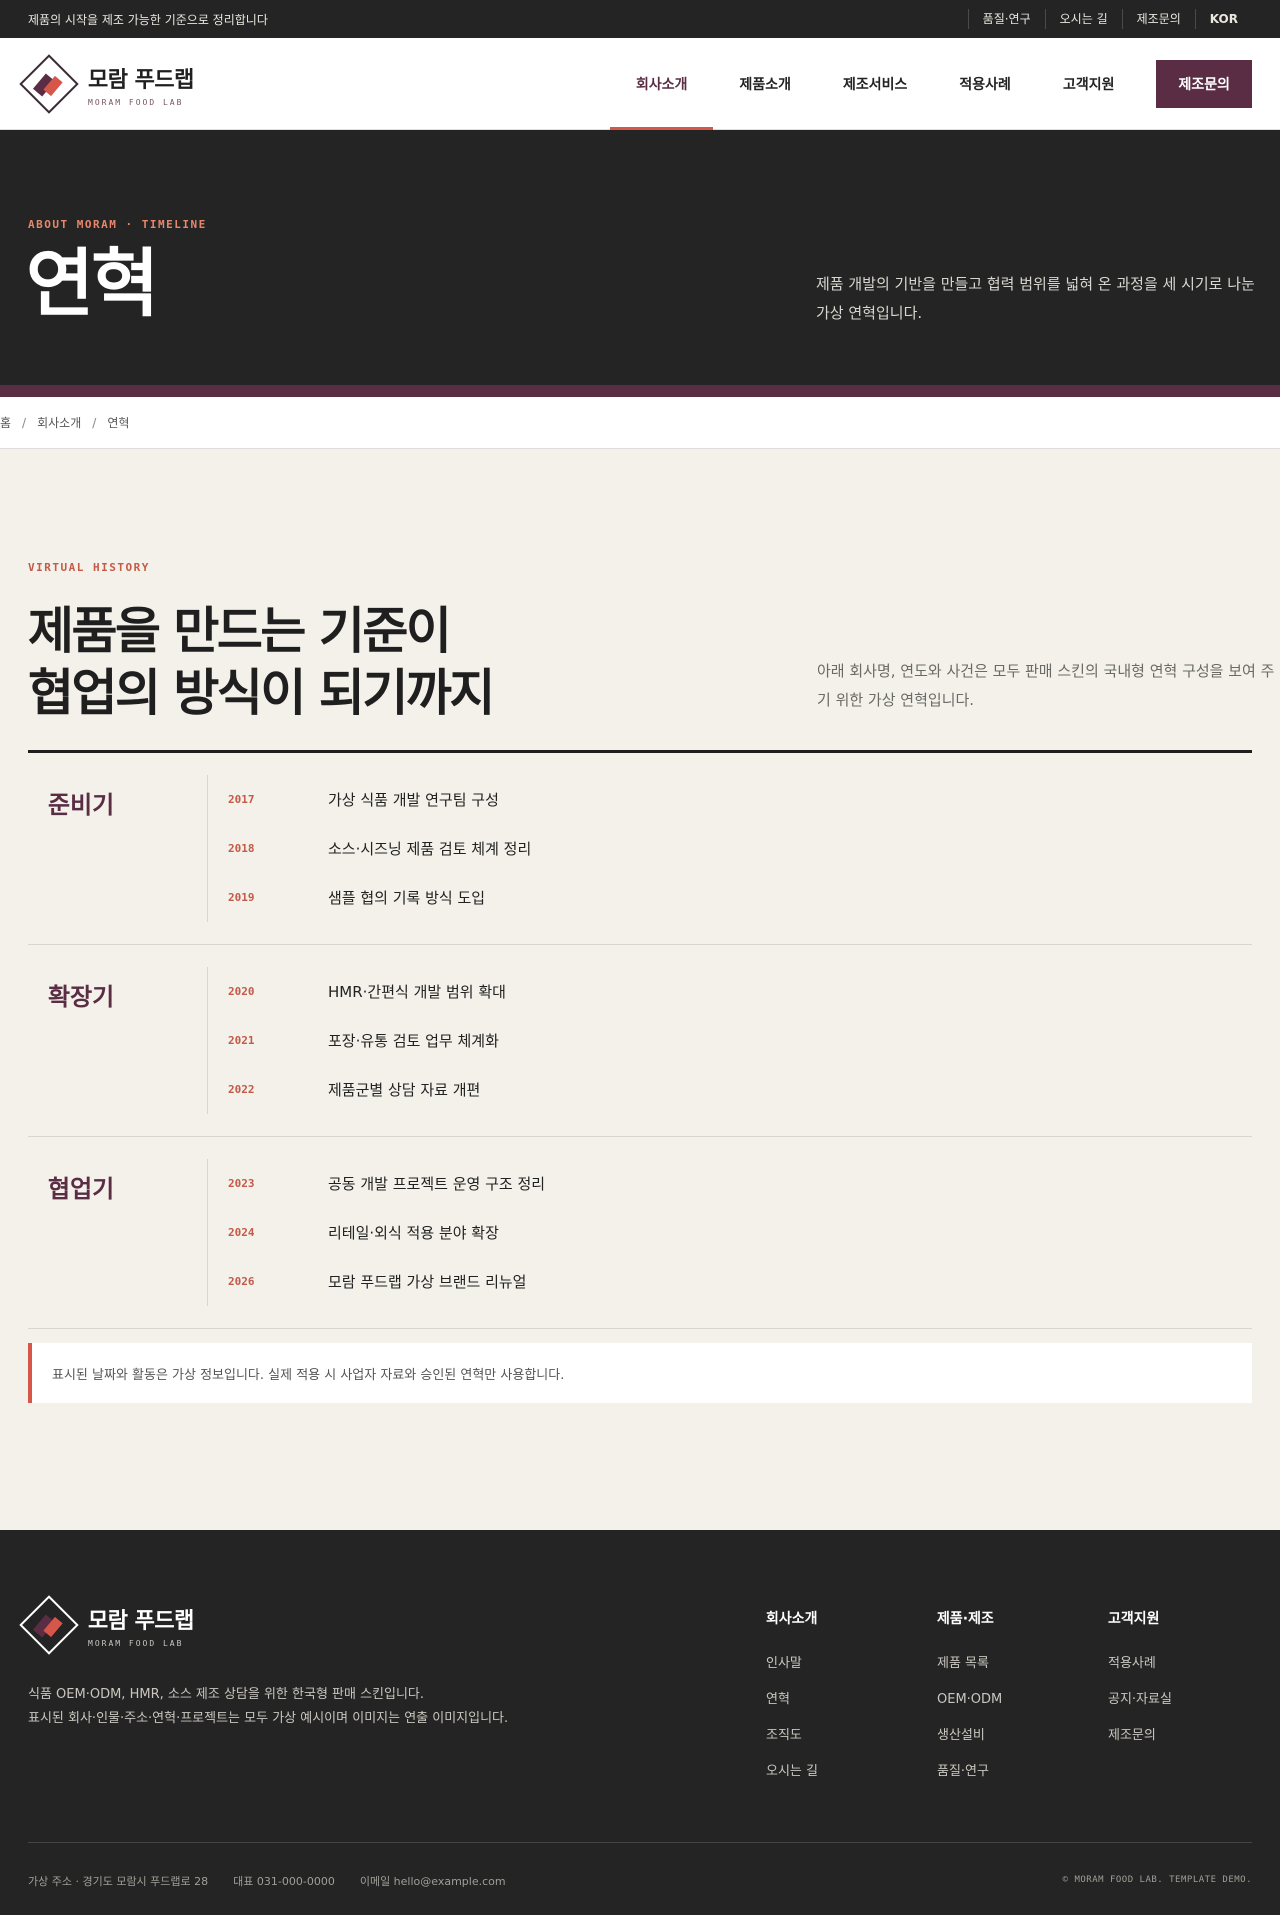 The width and height of the screenshot is (1280, 1915). I want to click on event-year: 2021, so click(241, 1040).